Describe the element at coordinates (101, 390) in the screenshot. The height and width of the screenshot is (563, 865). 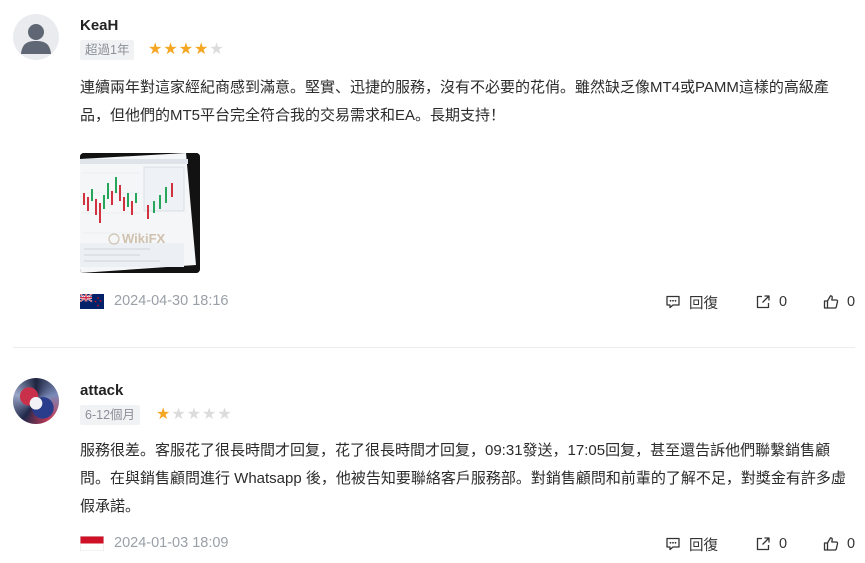
I see `username: attack` at that location.